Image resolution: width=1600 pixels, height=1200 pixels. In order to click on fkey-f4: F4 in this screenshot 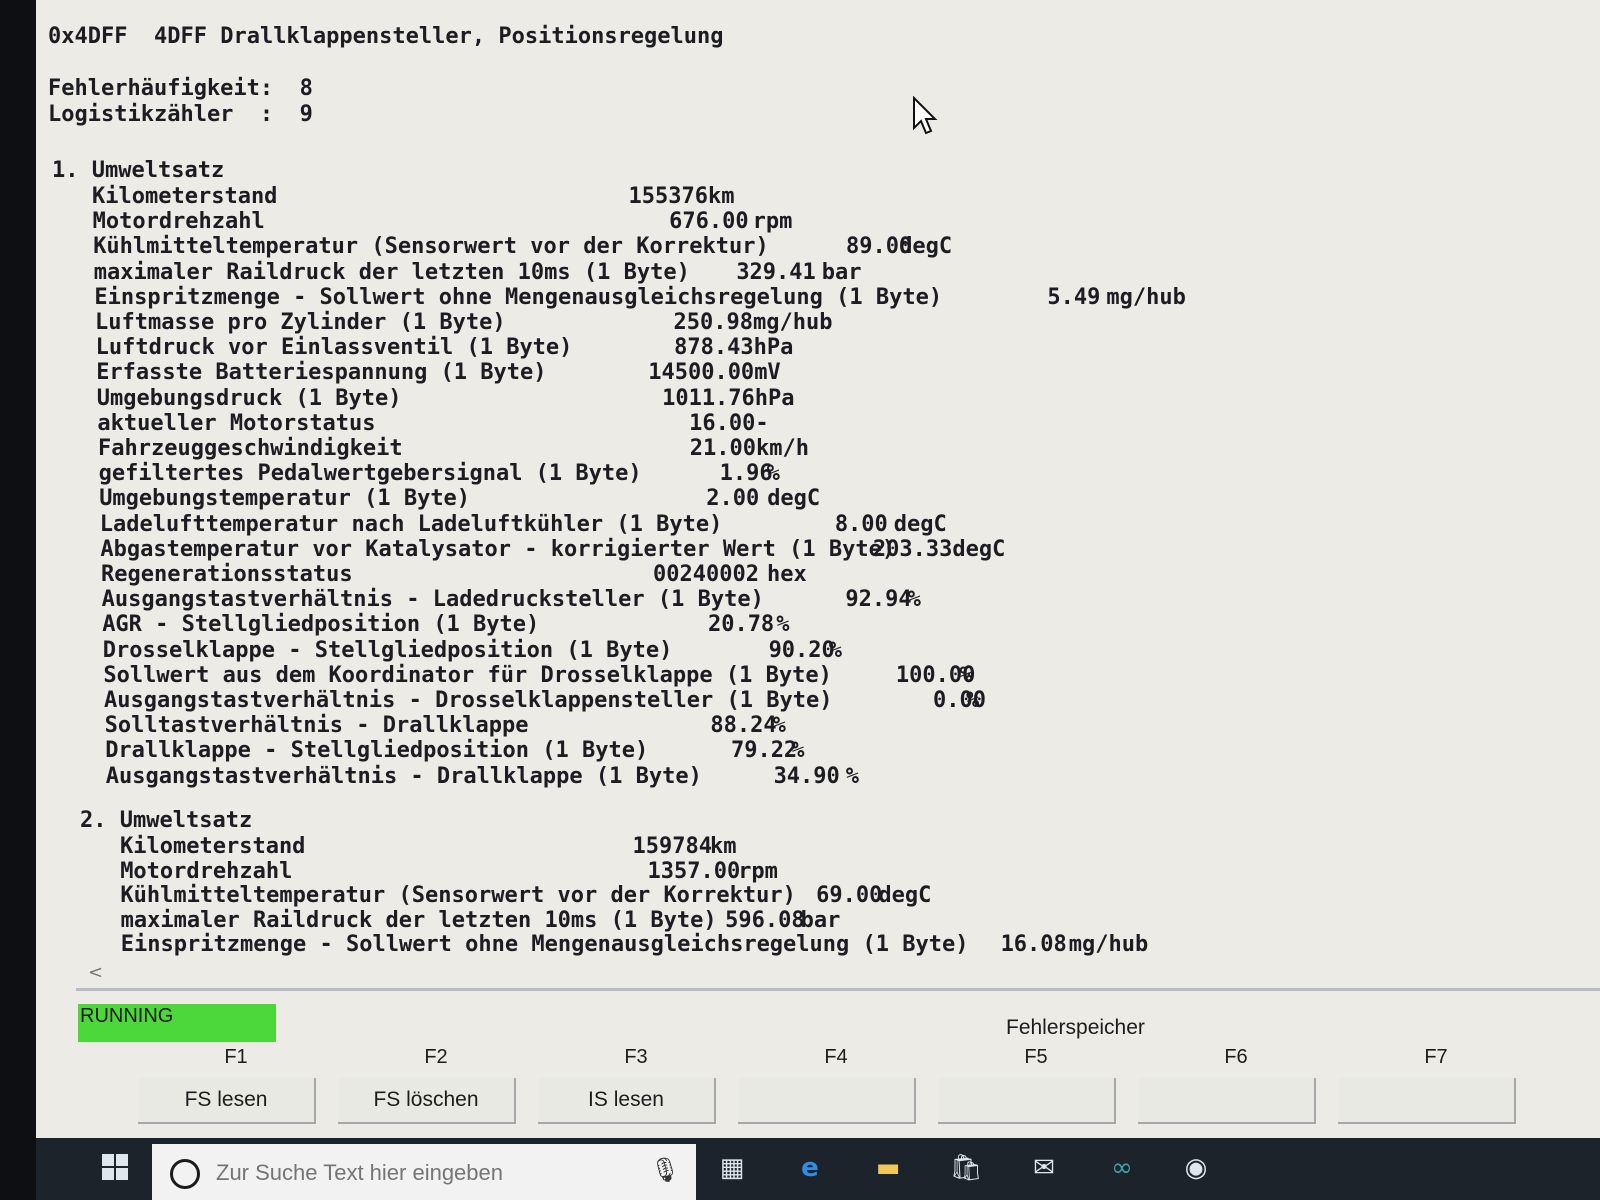, I will do `click(836, 1088)`.